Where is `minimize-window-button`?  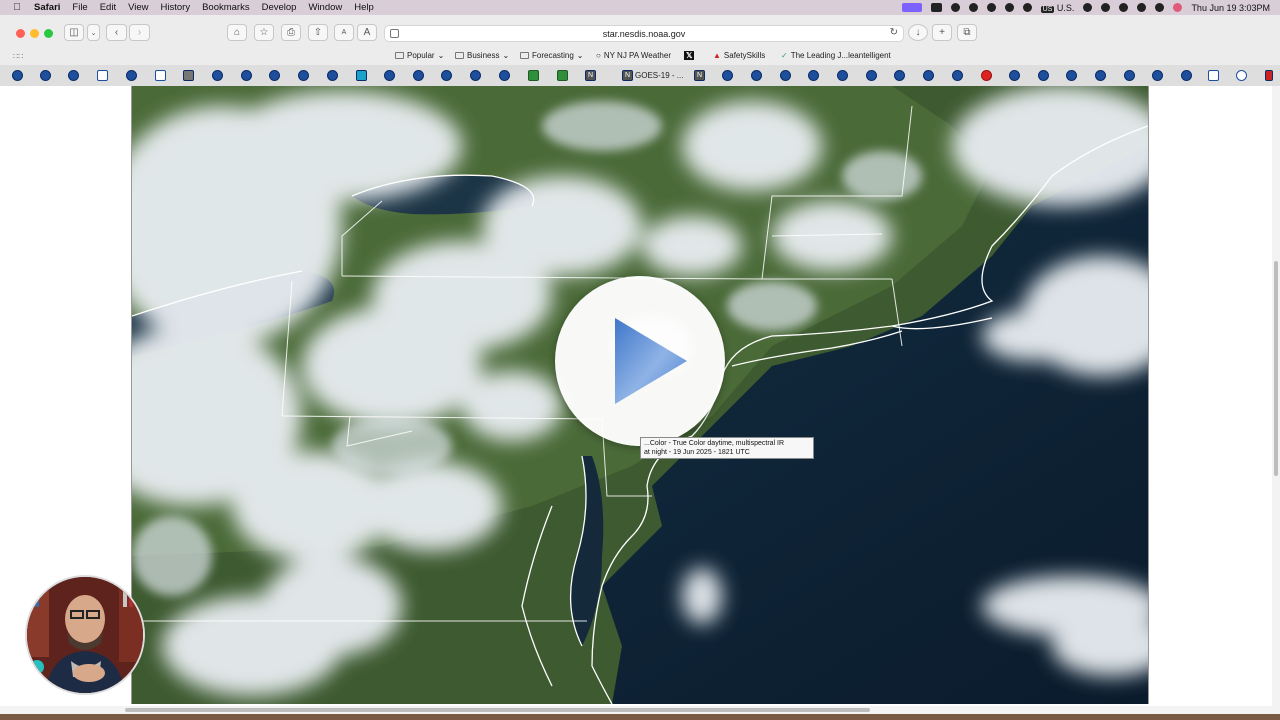
minimize-window-button is located at coordinates (34, 33).